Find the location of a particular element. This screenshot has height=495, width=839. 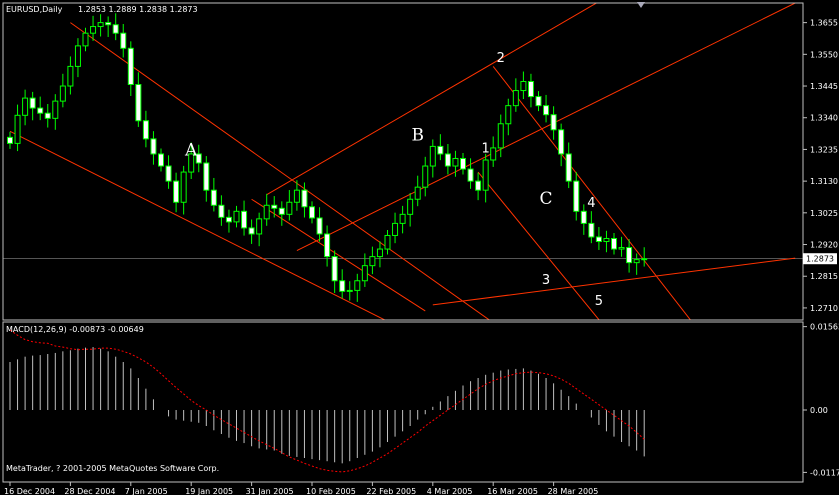

macd-tick-label: -0.0117 is located at coordinates (824, 472).